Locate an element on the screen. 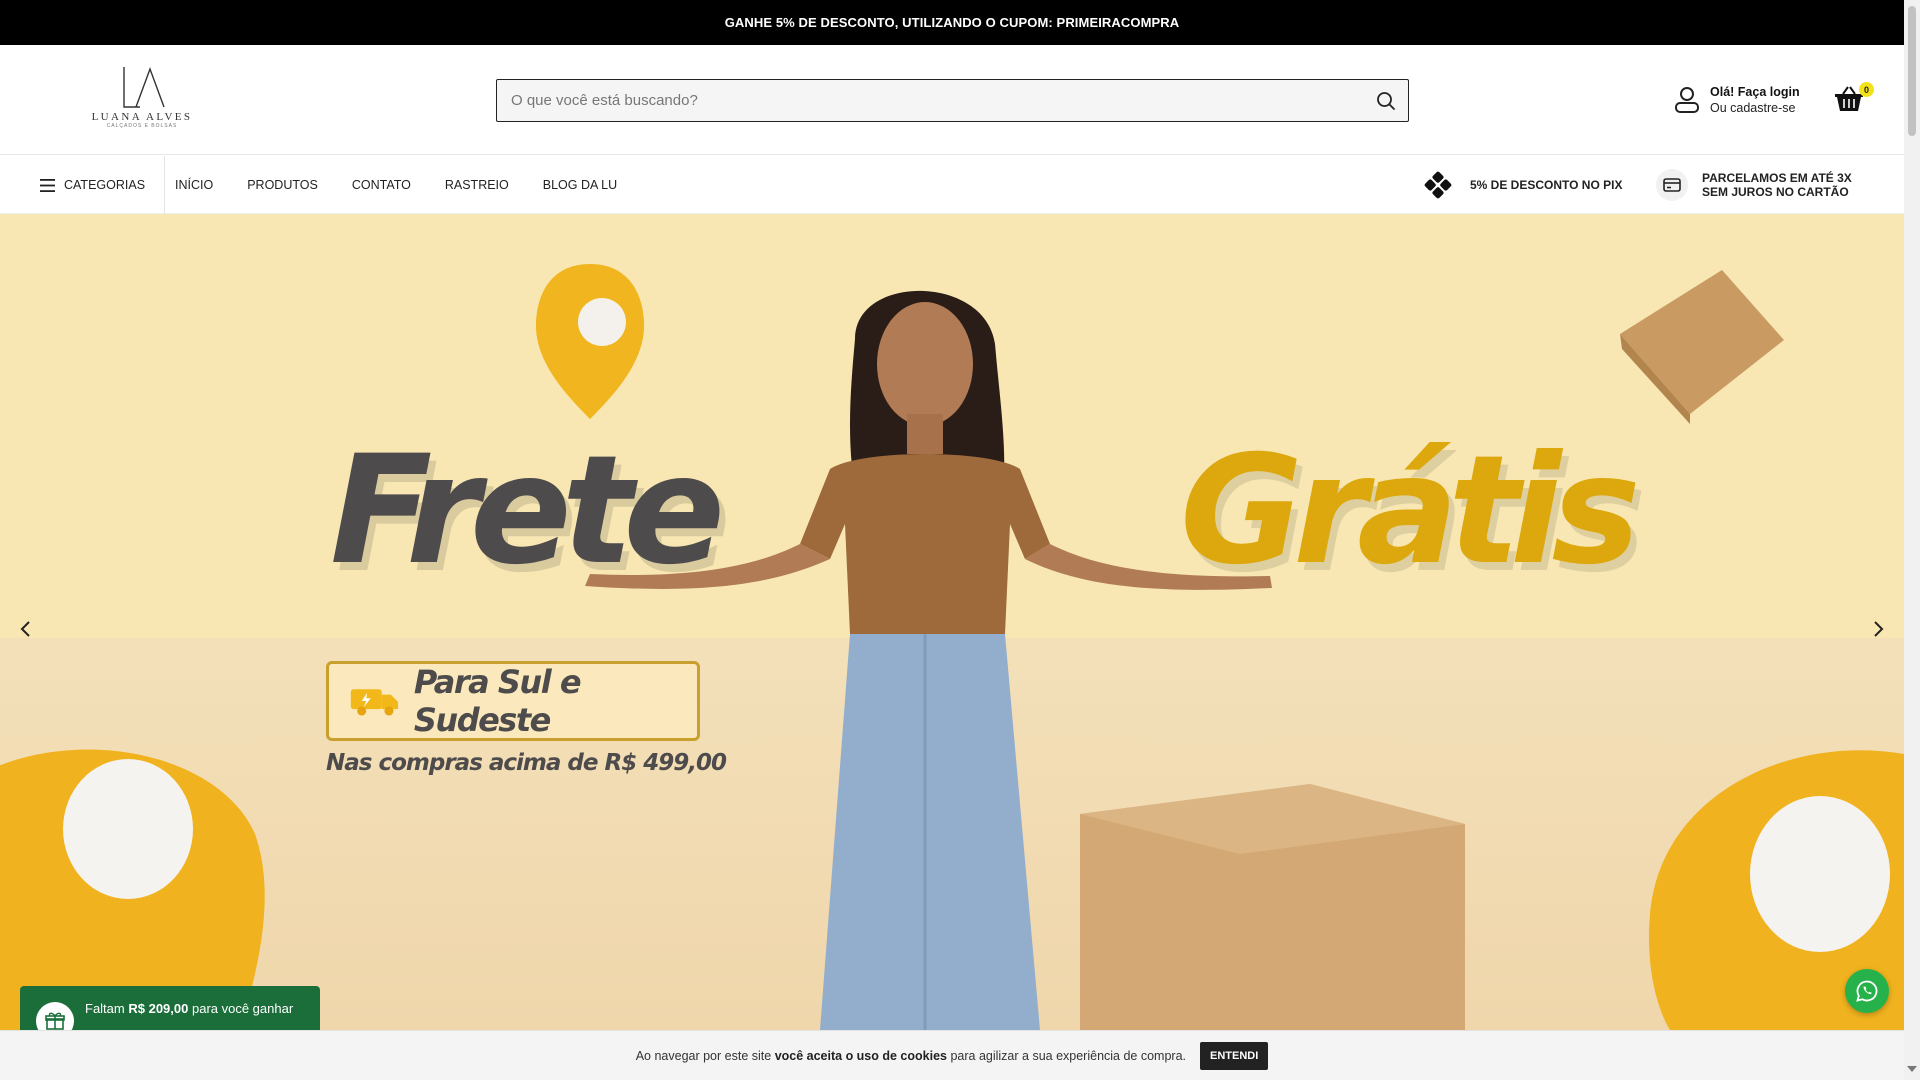  carousel-prev-button is located at coordinates (25, 629).